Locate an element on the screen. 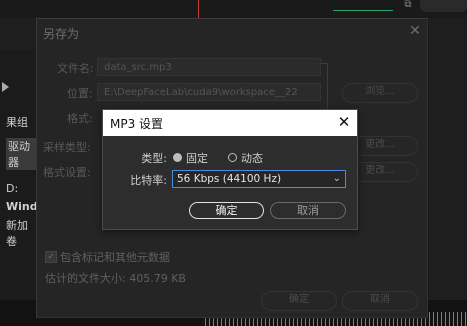 Image resolution: width=467 pixels, height=326 pixels. background-left-panel: 果组 驱动器 D: Windo 新加卷 is located at coordinates (22, 188).